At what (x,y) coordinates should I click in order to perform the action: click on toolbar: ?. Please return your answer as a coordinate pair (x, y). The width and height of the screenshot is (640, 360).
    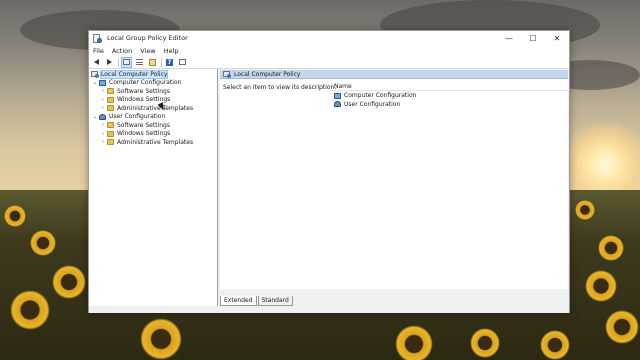
    Looking at the image, I should click on (329, 62).